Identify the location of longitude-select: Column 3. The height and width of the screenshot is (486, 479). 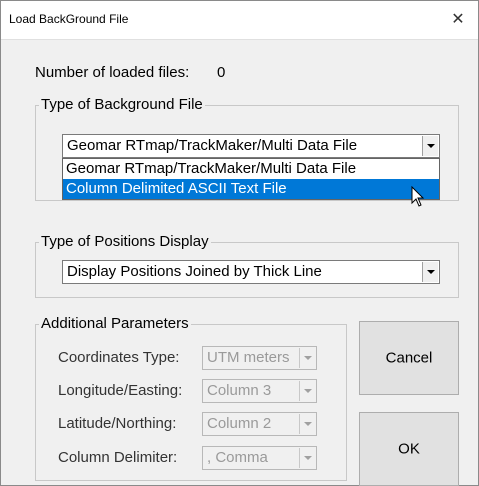
(259, 391).